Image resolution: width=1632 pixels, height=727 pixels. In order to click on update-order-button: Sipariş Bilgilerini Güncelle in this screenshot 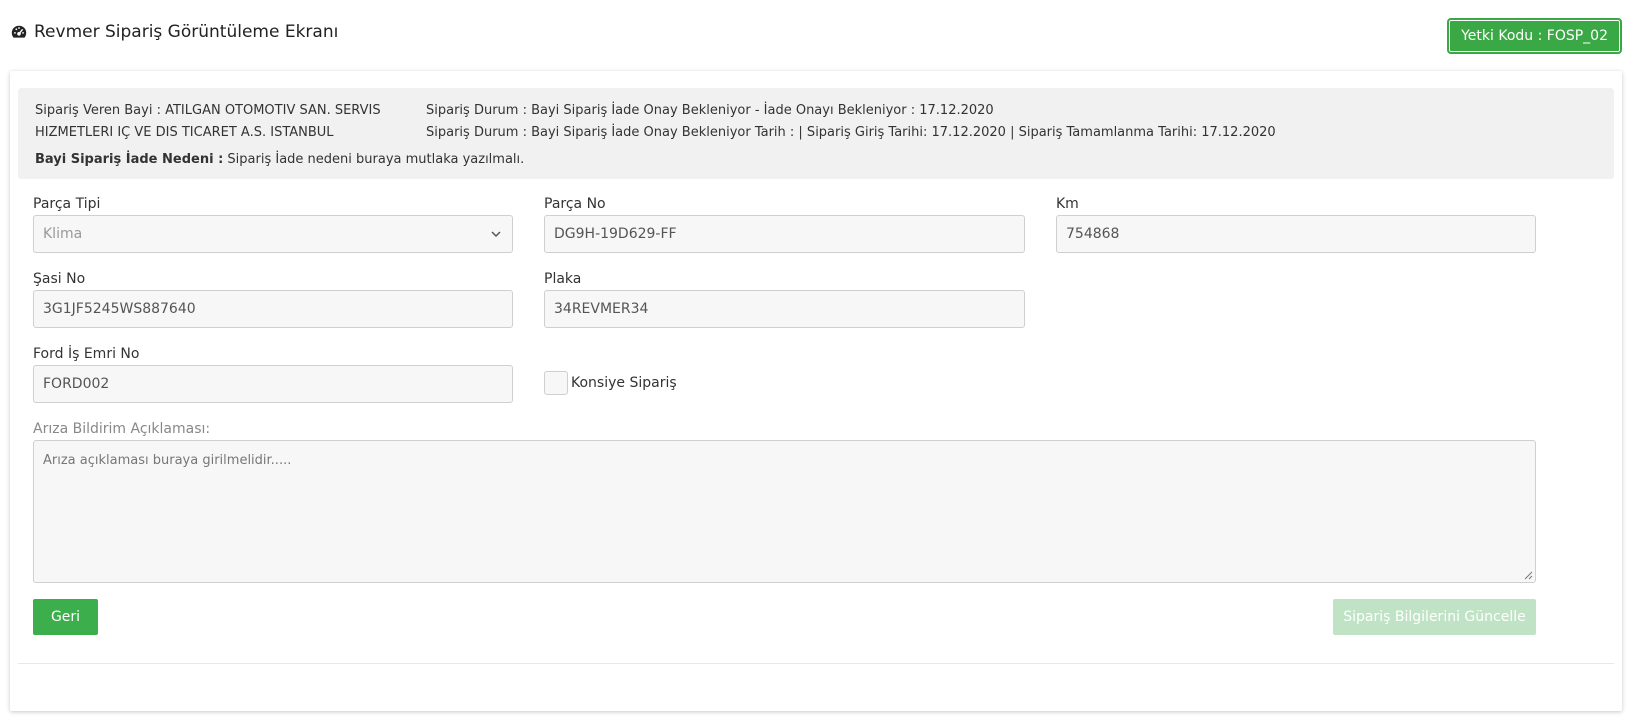, I will do `click(1434, 617)`.